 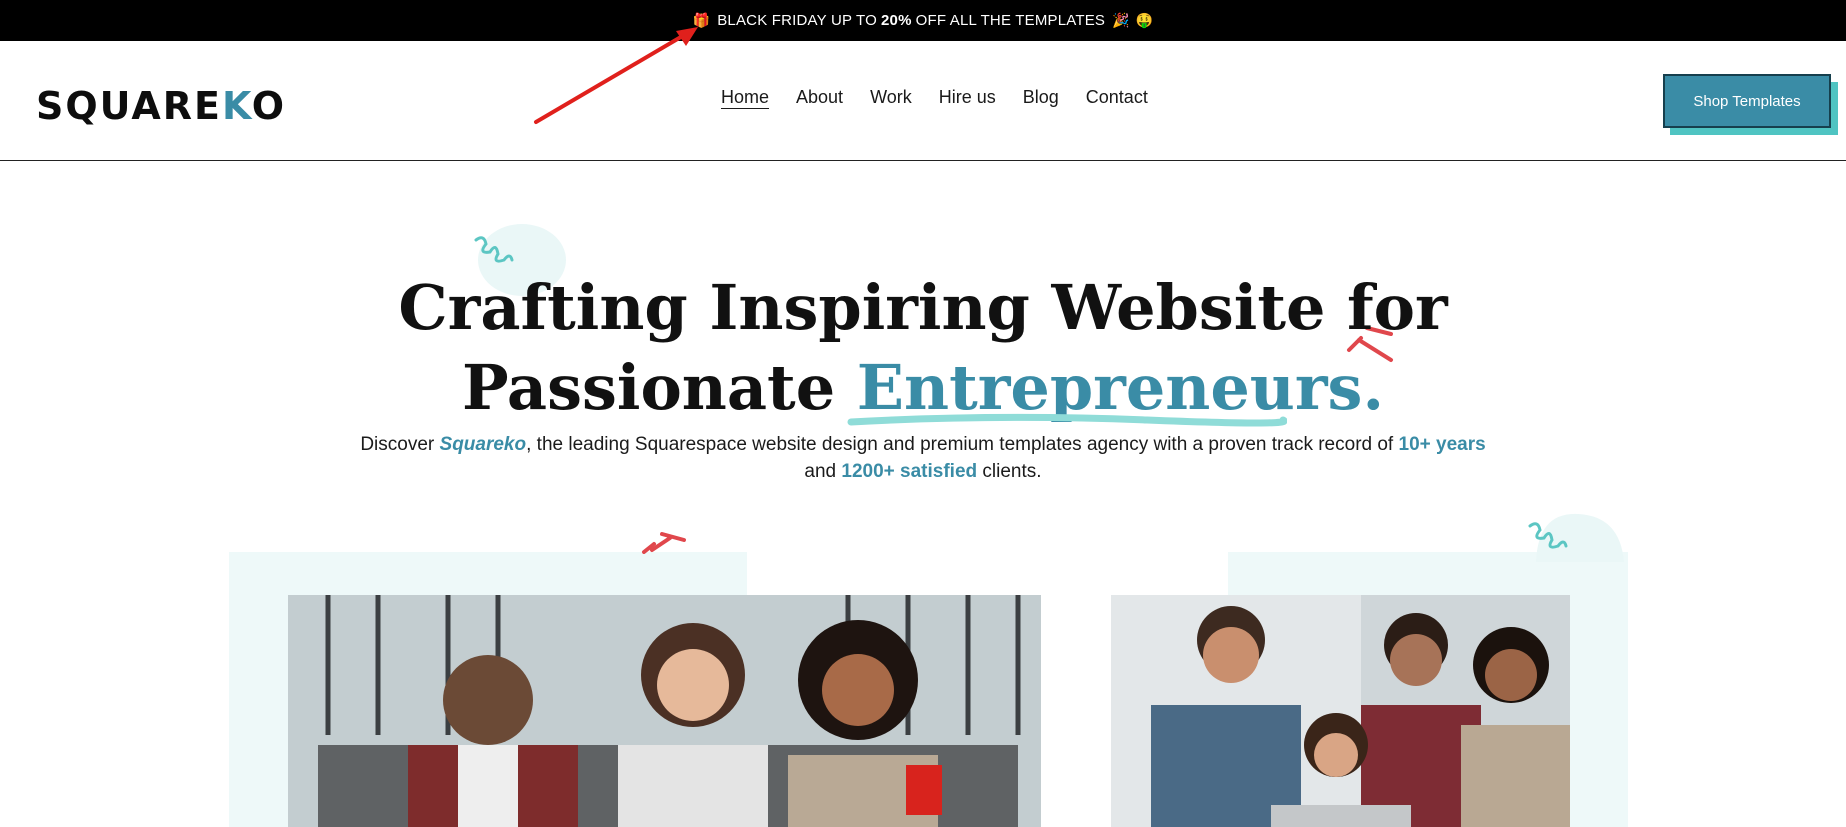 What do you see at coordinates (820, 471) in the screenshot?
I see `sub-and: and` at bounding box center [820, 471].